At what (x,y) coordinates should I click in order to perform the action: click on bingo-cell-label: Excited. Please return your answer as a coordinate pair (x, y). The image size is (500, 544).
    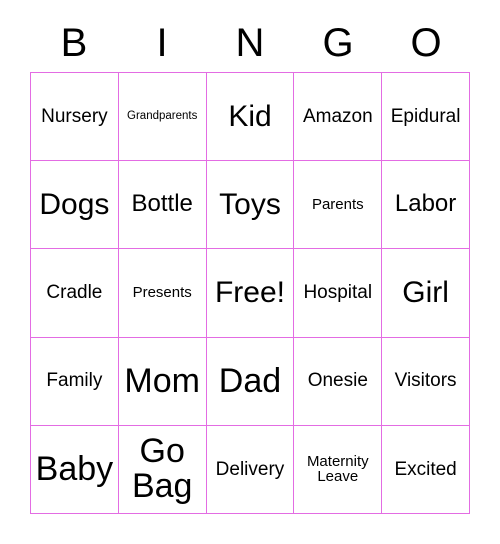
    Looking at the image, I should click on (425, 469).